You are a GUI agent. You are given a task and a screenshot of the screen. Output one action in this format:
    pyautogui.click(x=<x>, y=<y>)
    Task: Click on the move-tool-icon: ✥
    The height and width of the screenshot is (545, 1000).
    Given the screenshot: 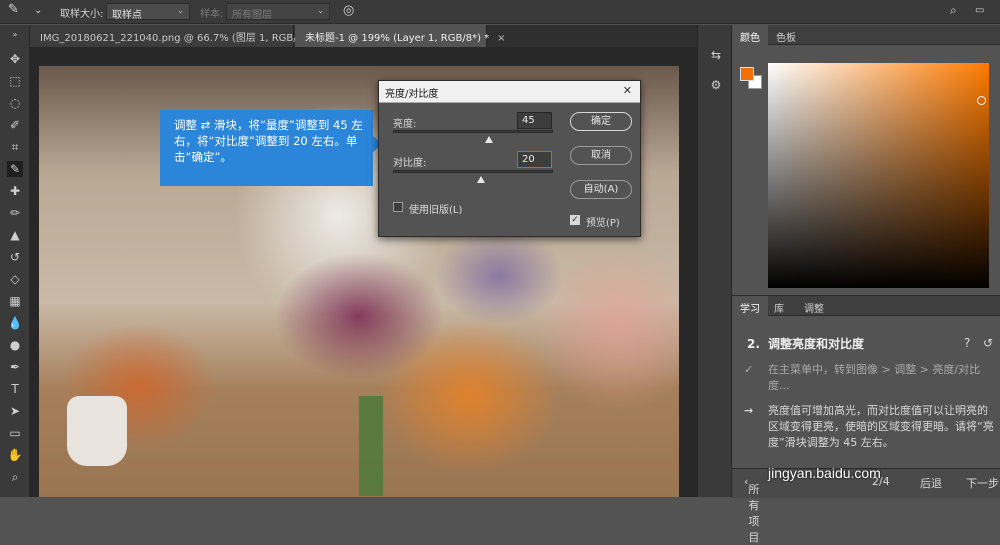 What is the action you would take?
    pyautogui.click(x=15, y=59)
    